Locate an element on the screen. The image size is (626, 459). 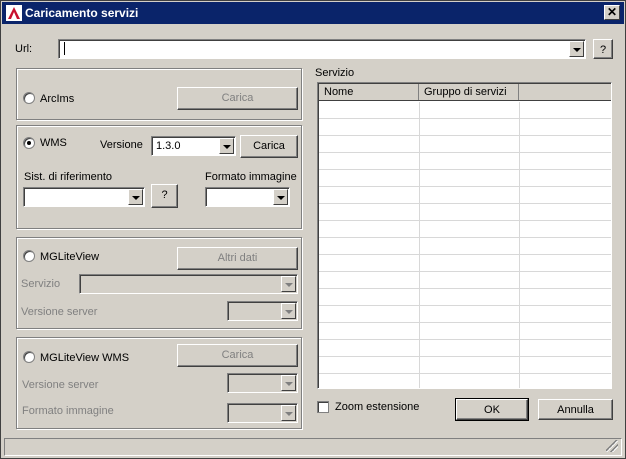
column-header-name: Nome is located at coordinates (369, 92).